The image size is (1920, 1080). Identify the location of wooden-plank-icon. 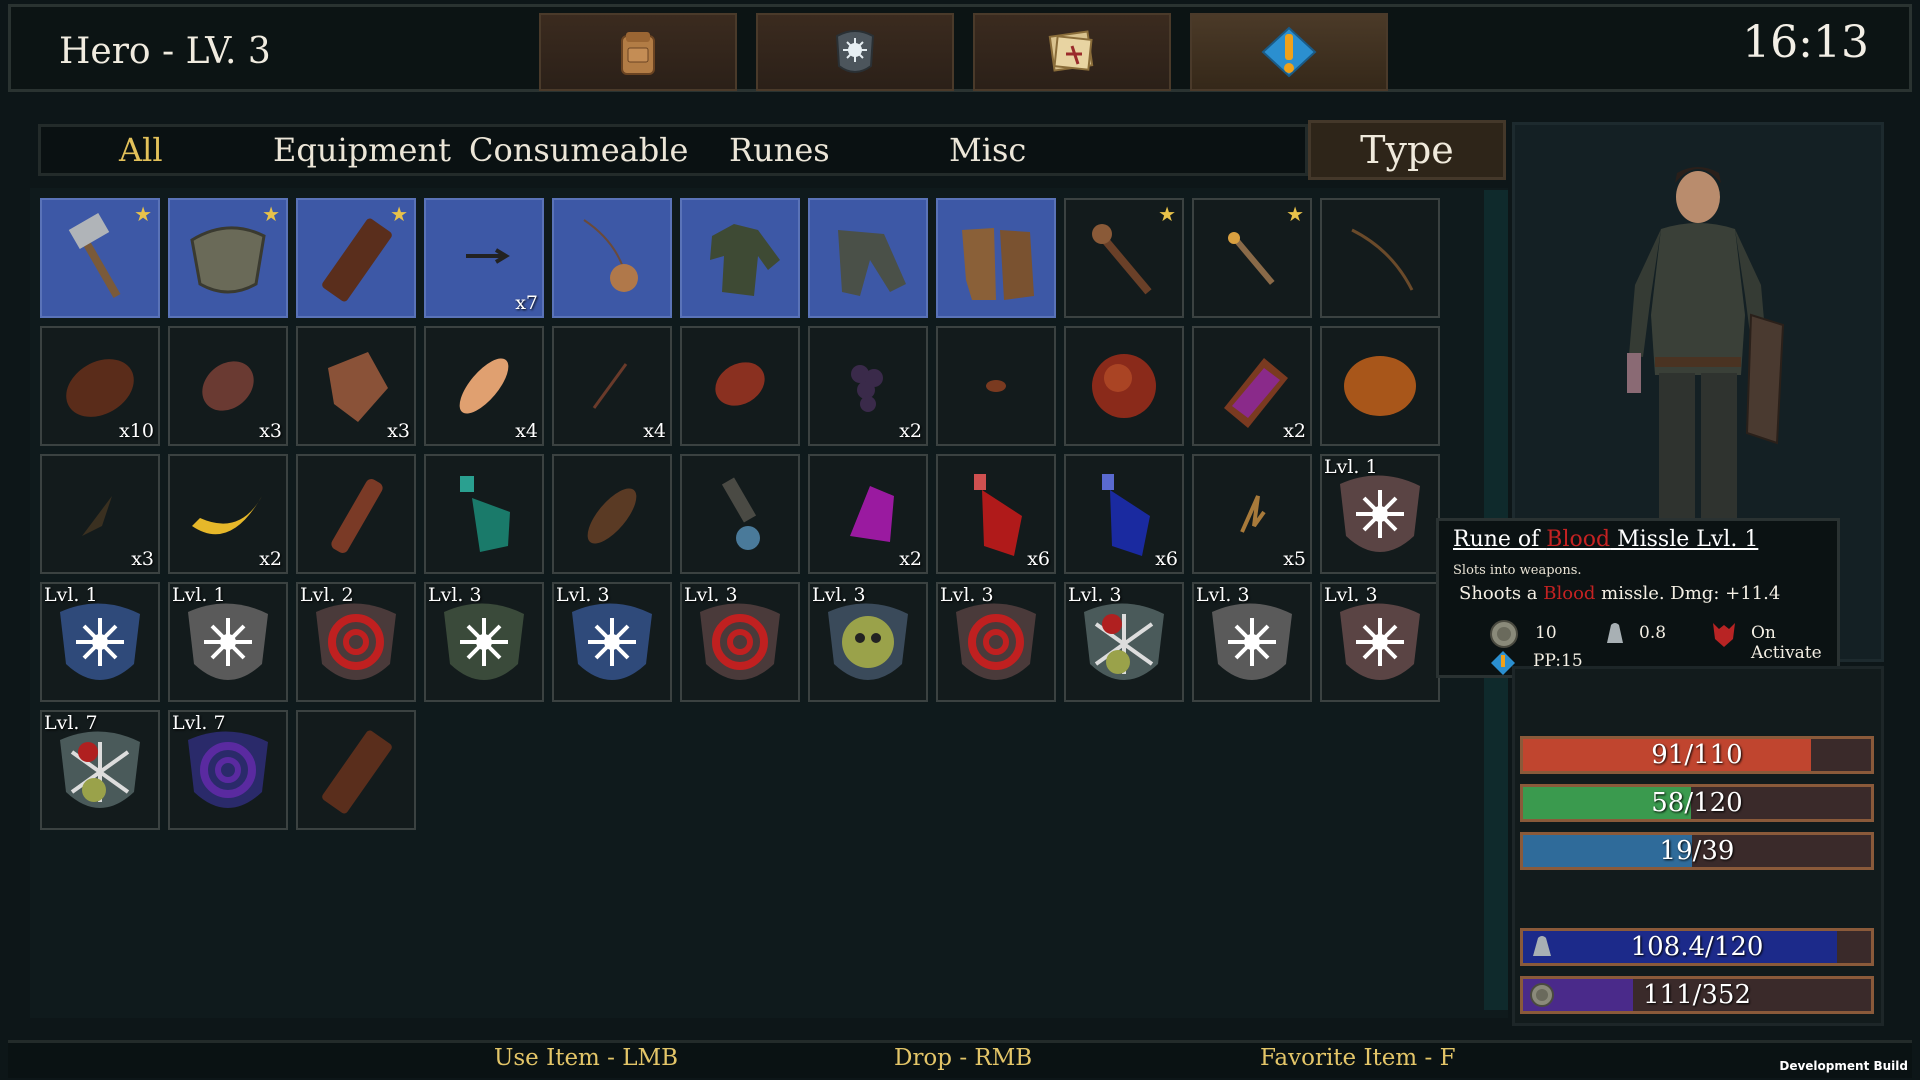
(357, 772).